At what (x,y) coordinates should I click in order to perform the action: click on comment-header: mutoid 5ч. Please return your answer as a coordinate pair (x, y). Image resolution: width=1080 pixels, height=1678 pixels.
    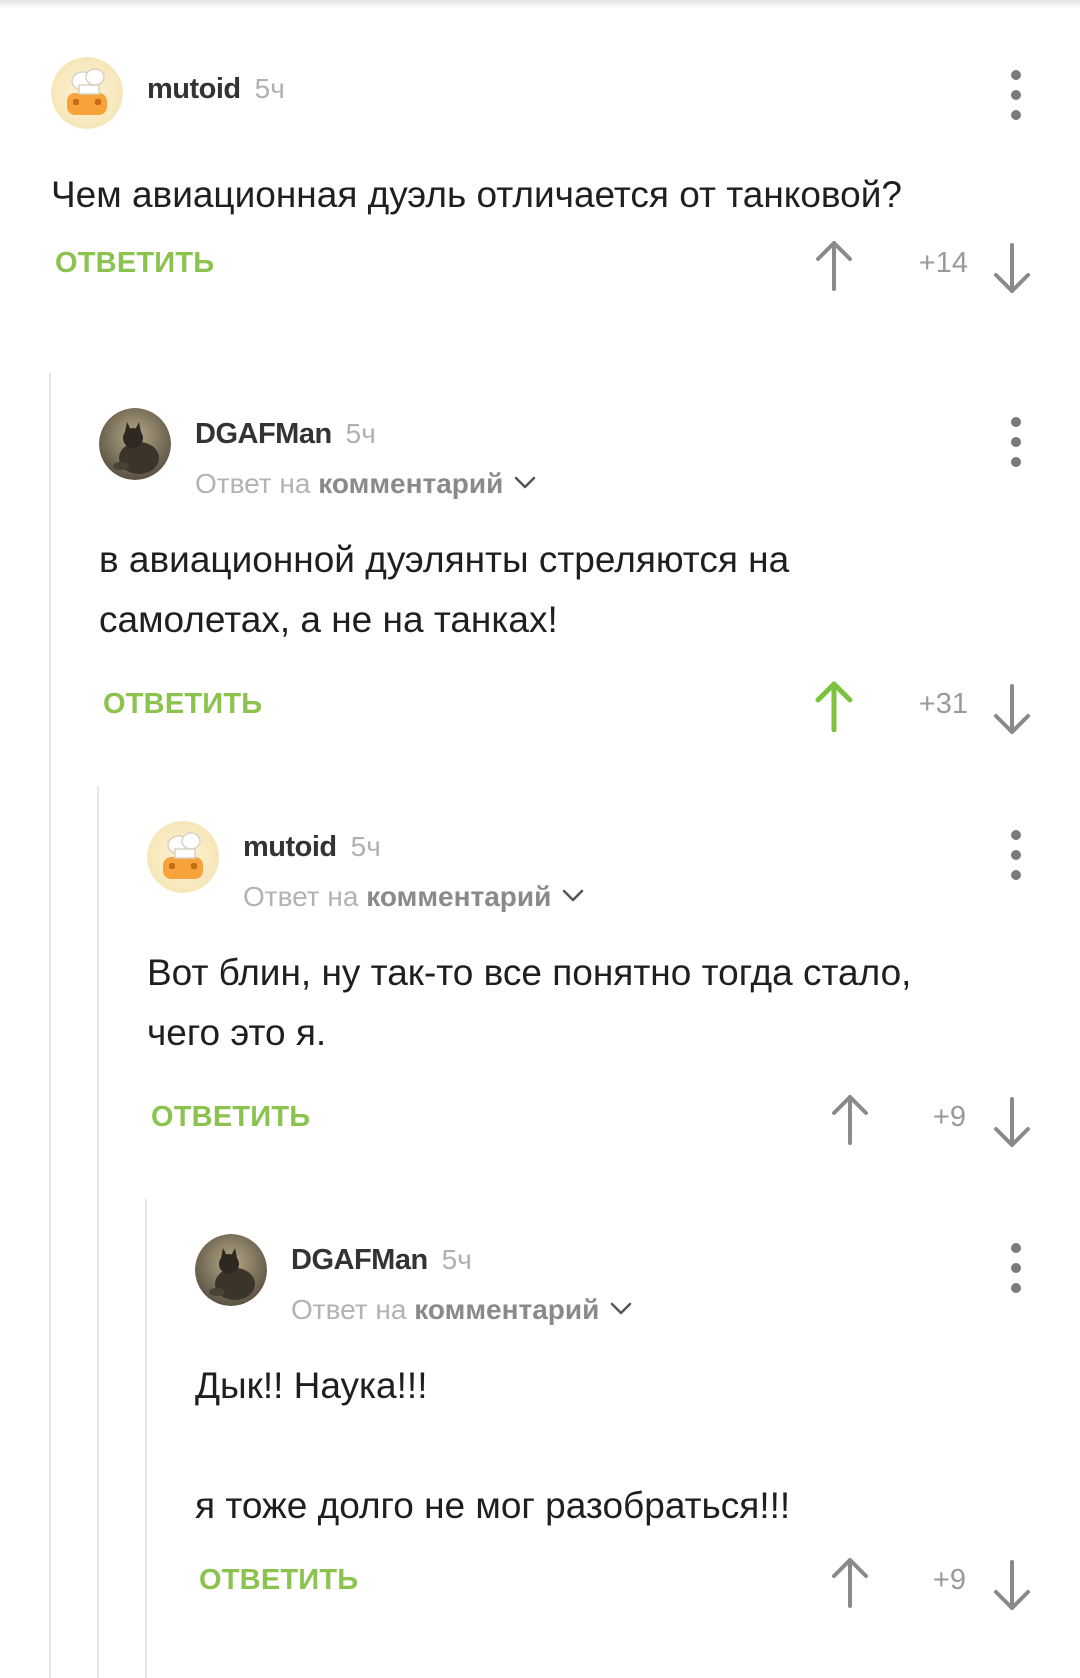
    Looking at the image, I should click on (565, 97).